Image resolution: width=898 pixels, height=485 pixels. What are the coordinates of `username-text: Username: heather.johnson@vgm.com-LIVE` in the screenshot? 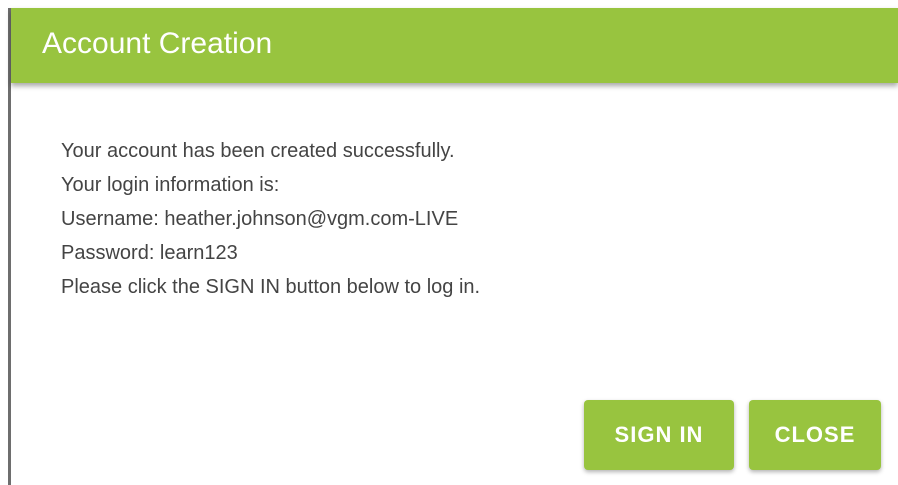 It's located at (260, 219).